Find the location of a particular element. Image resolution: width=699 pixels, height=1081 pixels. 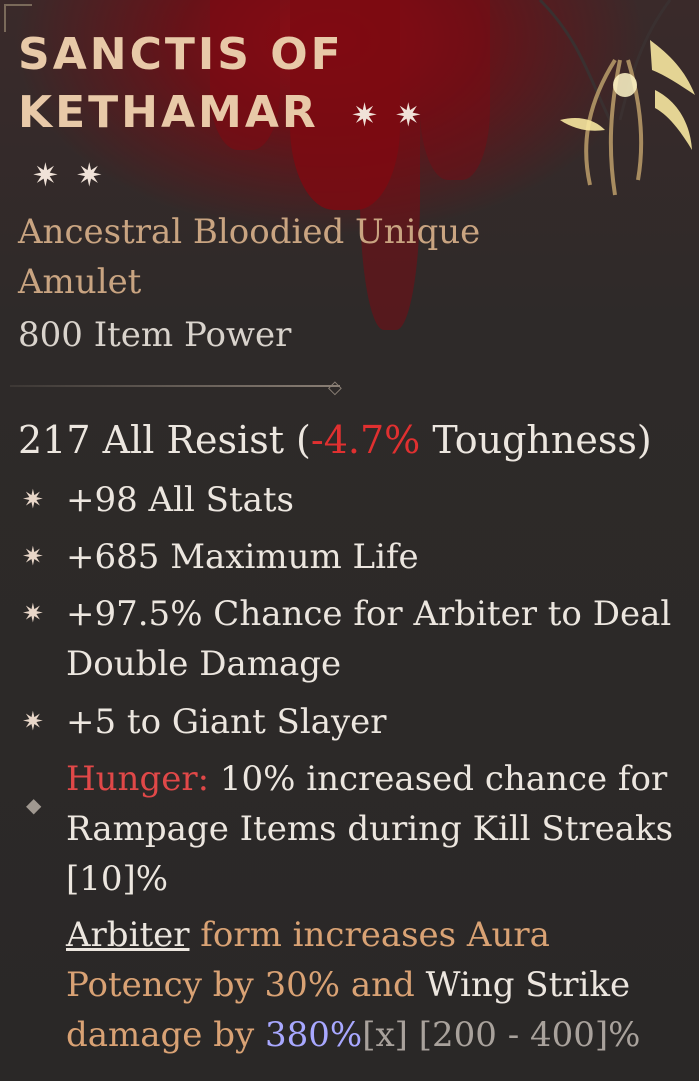

item-slot: Amulet is located at coordinates (80, 282).